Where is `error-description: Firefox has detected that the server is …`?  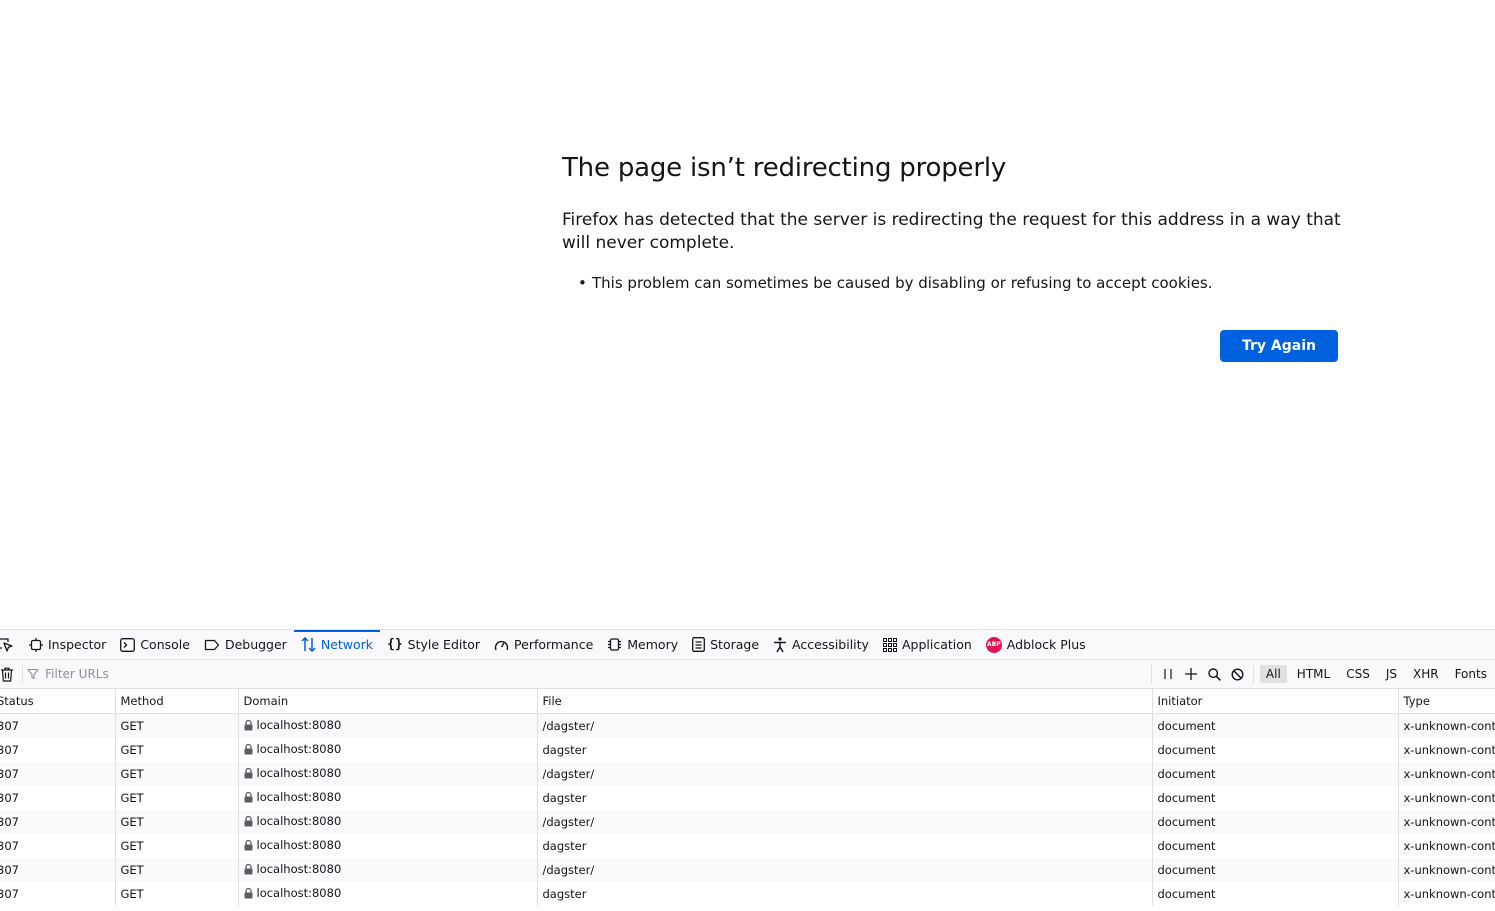 error-description: Firefox has detected that the server is … is located at coordinates (957, 232).